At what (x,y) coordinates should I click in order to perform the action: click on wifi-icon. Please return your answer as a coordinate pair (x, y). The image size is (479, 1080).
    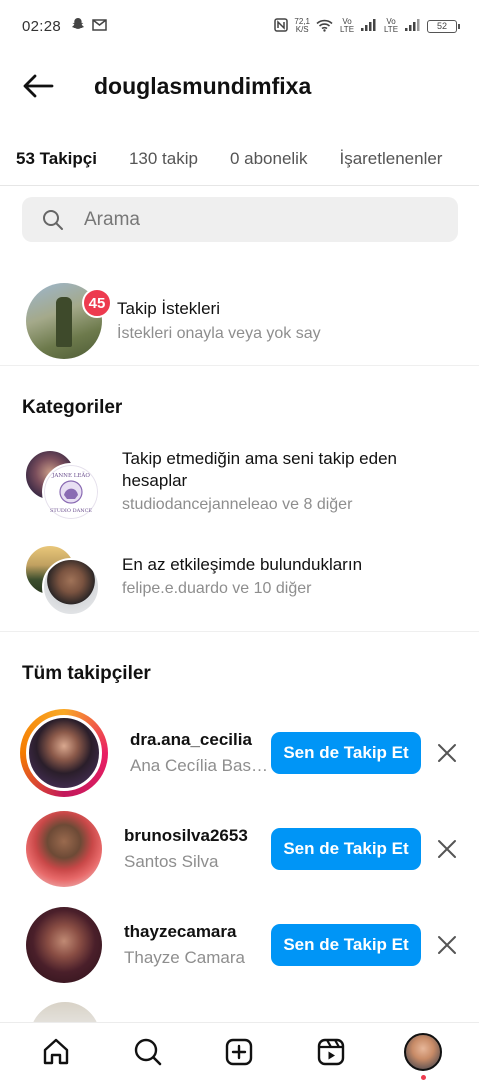
    Looking at the image, I should click on (324, 26).